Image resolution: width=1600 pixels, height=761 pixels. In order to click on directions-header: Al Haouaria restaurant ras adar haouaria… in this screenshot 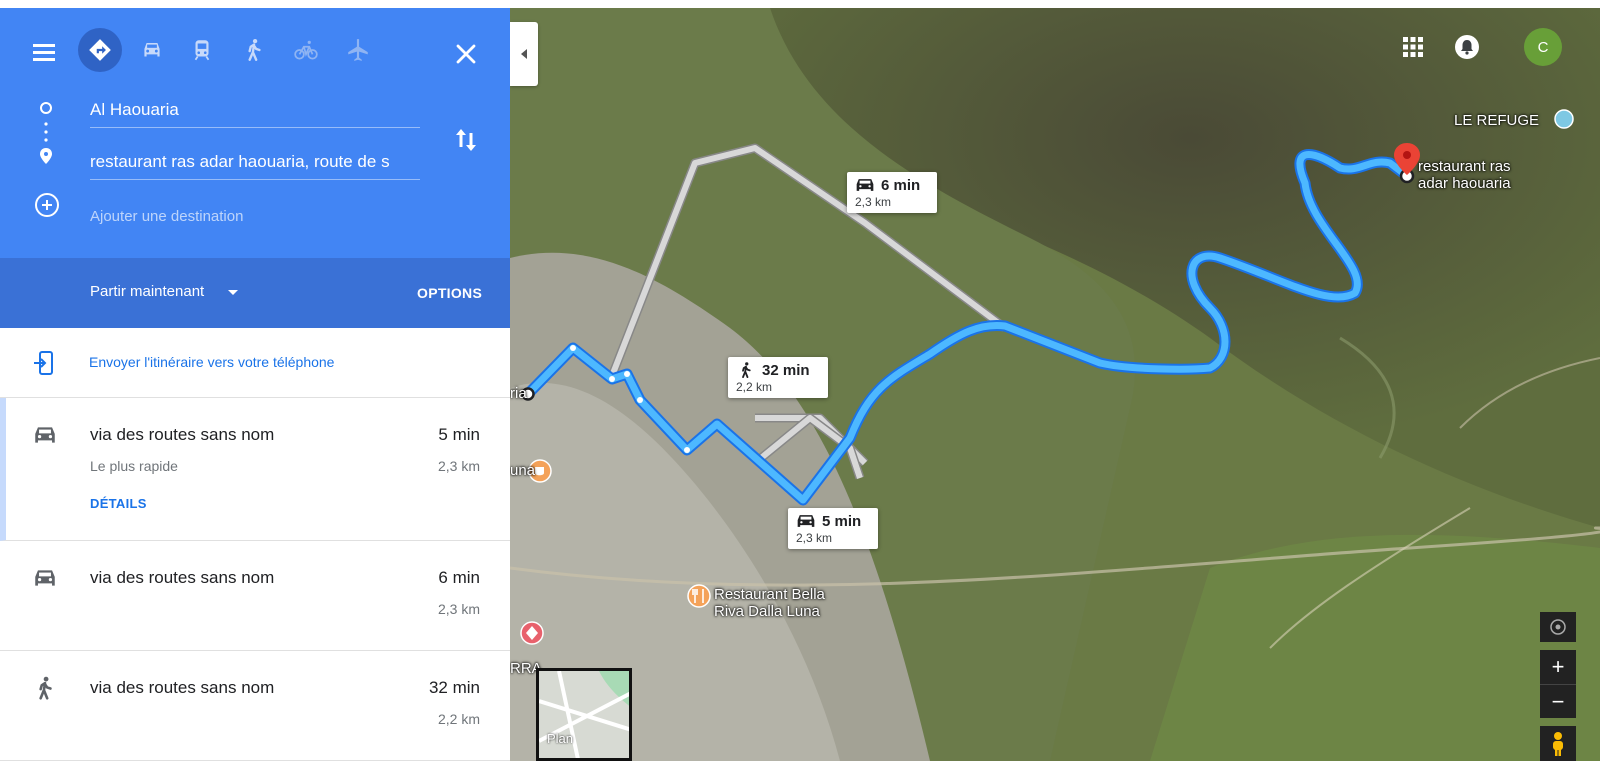, I will do `click(255, 133)`.